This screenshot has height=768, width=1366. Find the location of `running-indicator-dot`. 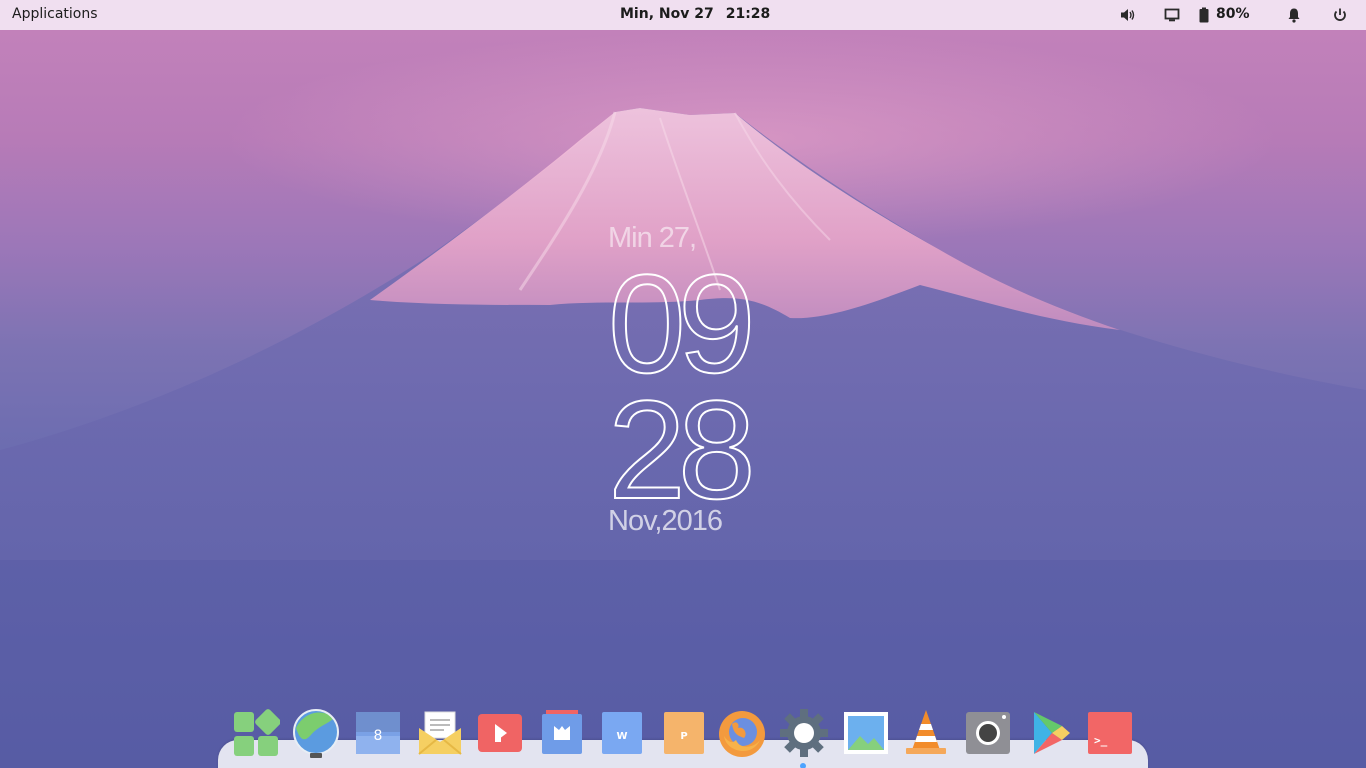

running-indicator-dot is located at coordinates (803, 765).